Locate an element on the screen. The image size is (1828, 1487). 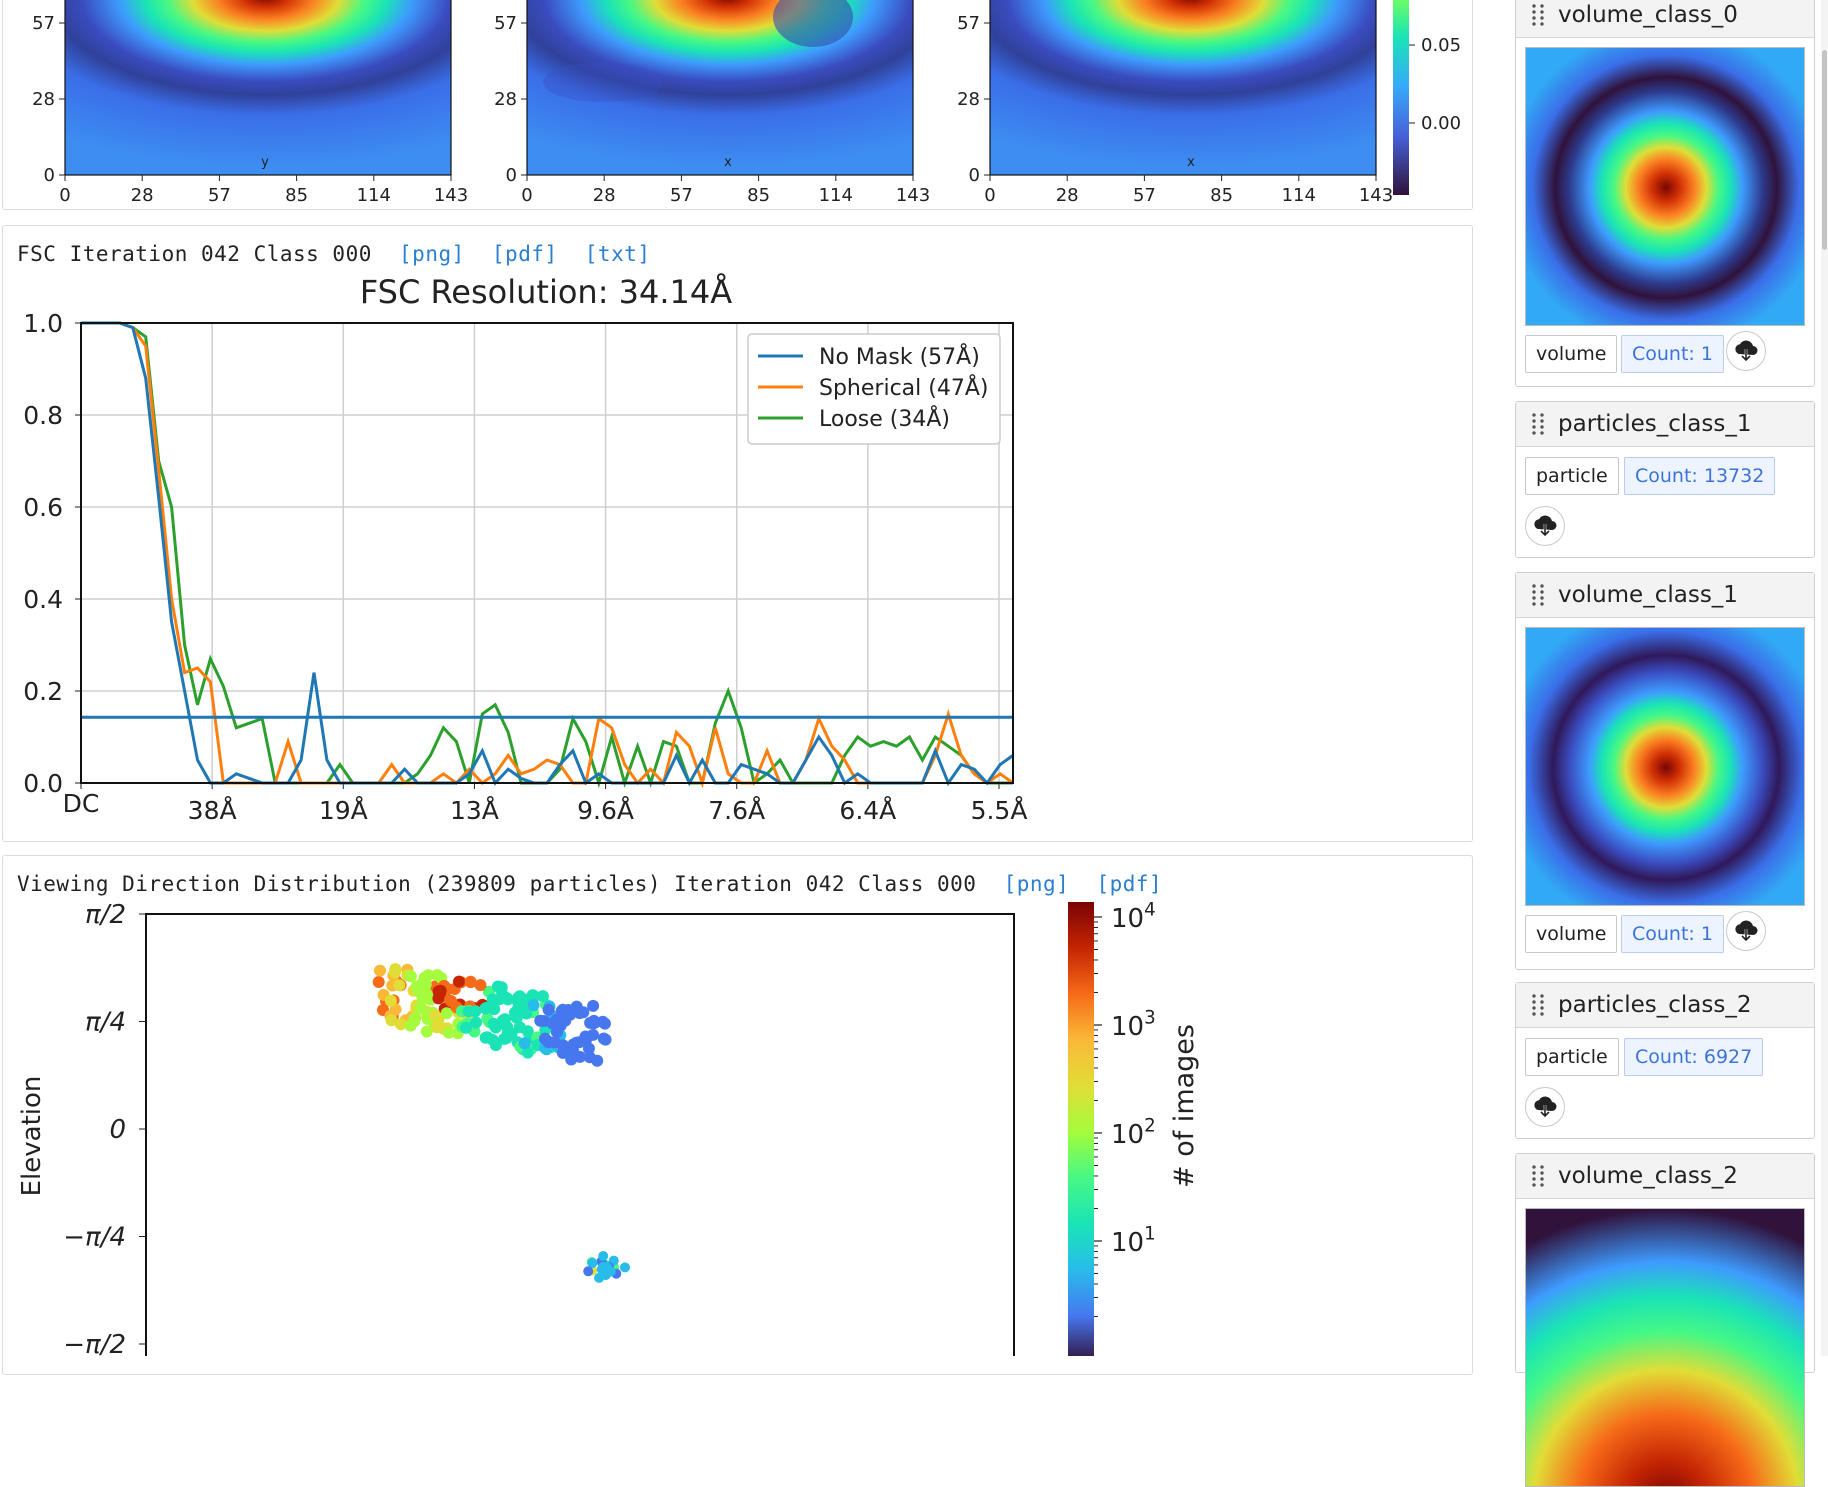
vdd-colorbar-label: # of images is located at coordinates (1184, 1106).